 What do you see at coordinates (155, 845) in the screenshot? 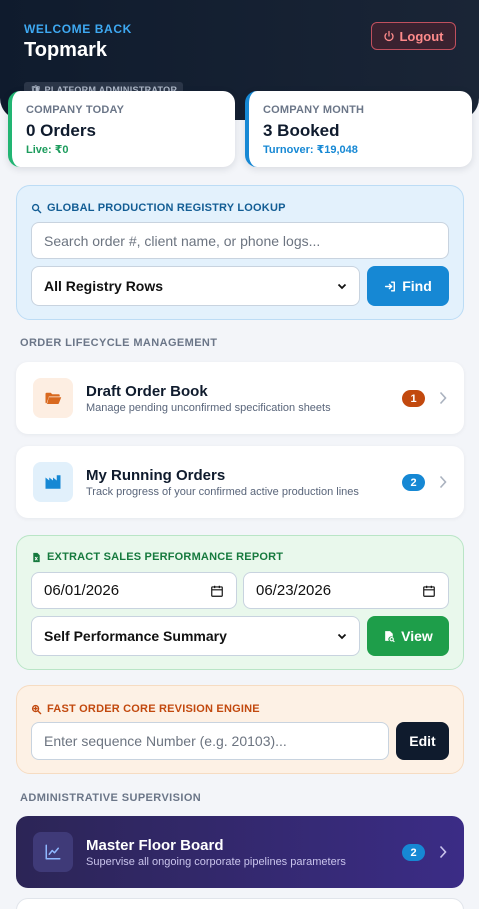
I see `nav-title: Master Floor Board` at bounding box center [155, 845].